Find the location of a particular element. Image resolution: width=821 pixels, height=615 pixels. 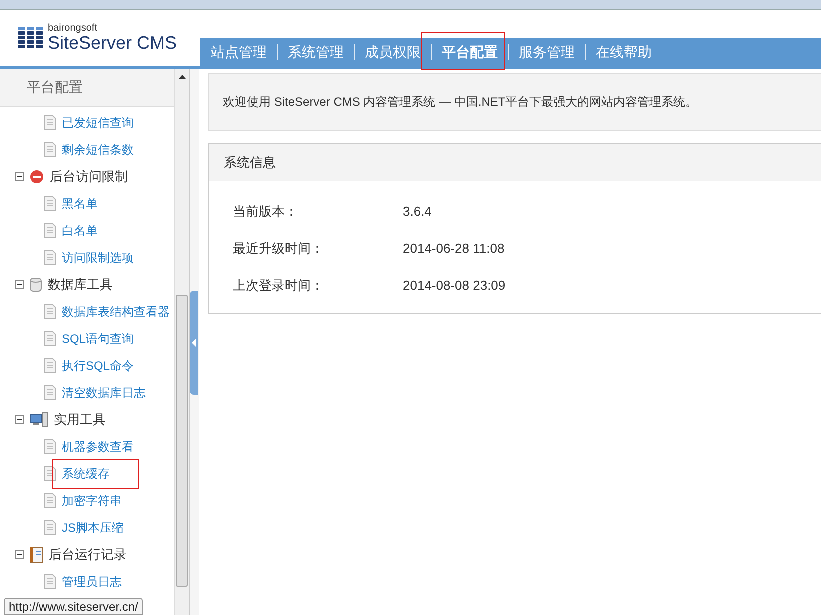

tree-link: 加密字符串 is located at coordinates (92, 501).